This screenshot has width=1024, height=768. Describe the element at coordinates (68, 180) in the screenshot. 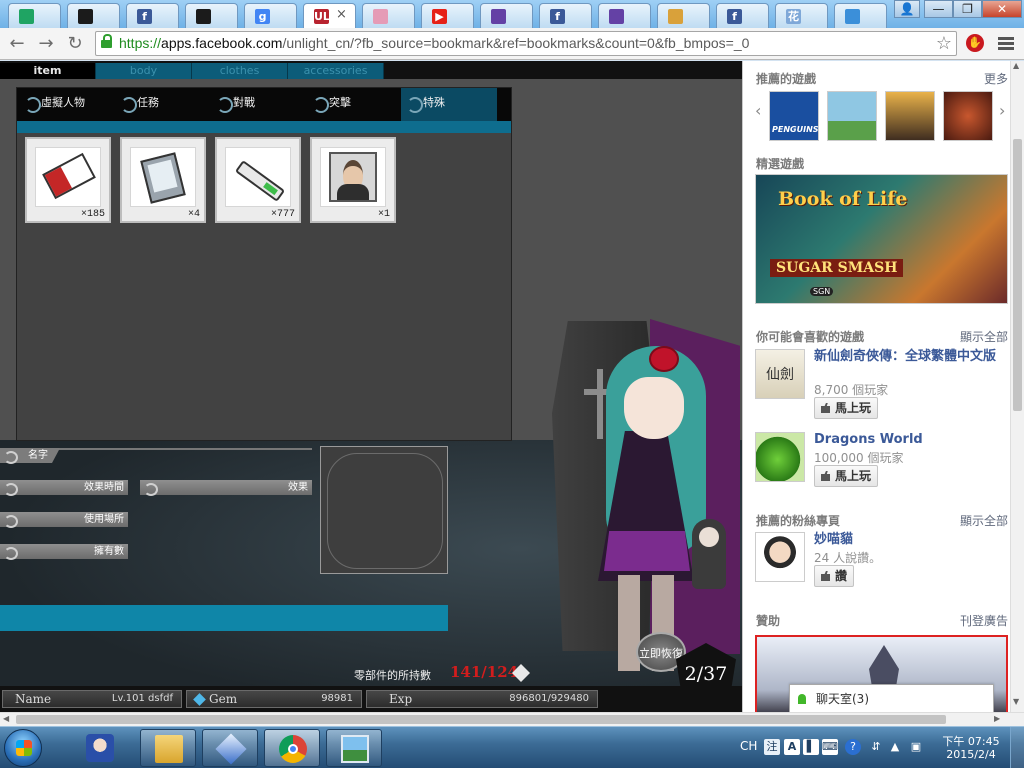

I see `item-slot-ticket: ×185` at that location.